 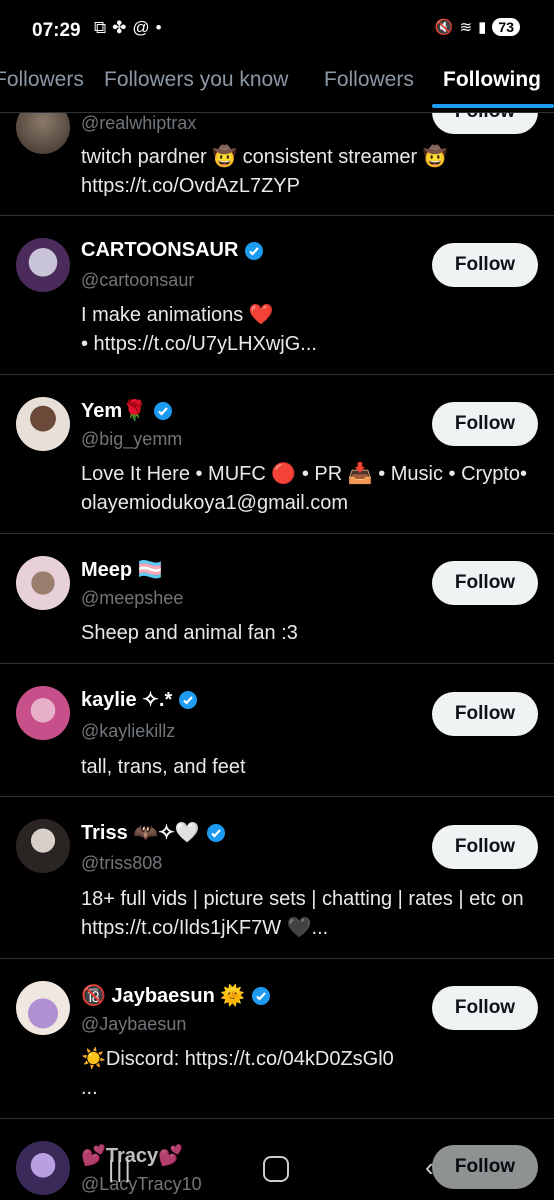 What do you see at coordinates (277, 30) in the screenshot?
I see `status-bar: 07:29 ⧉ ✤ @ • 🔇 ≋ ▮ 73` at bounding box center [277, 30].